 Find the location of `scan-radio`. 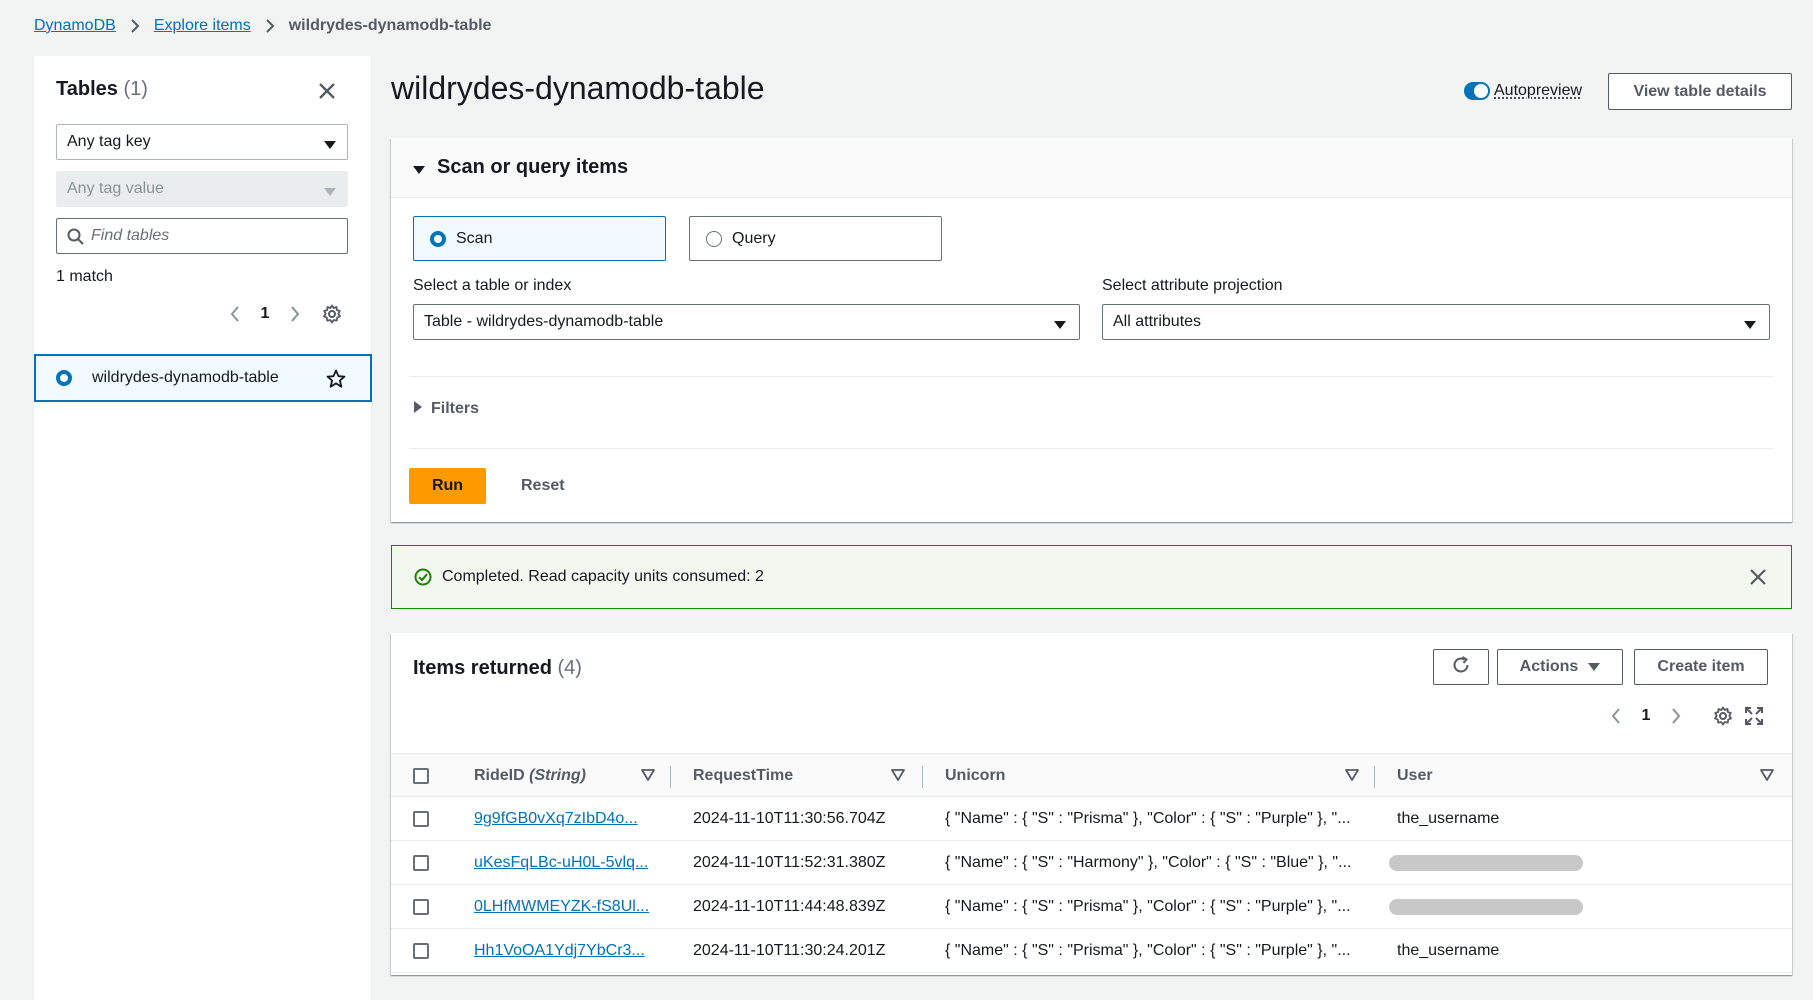

scan-radio is located at coordinates (438, 238).